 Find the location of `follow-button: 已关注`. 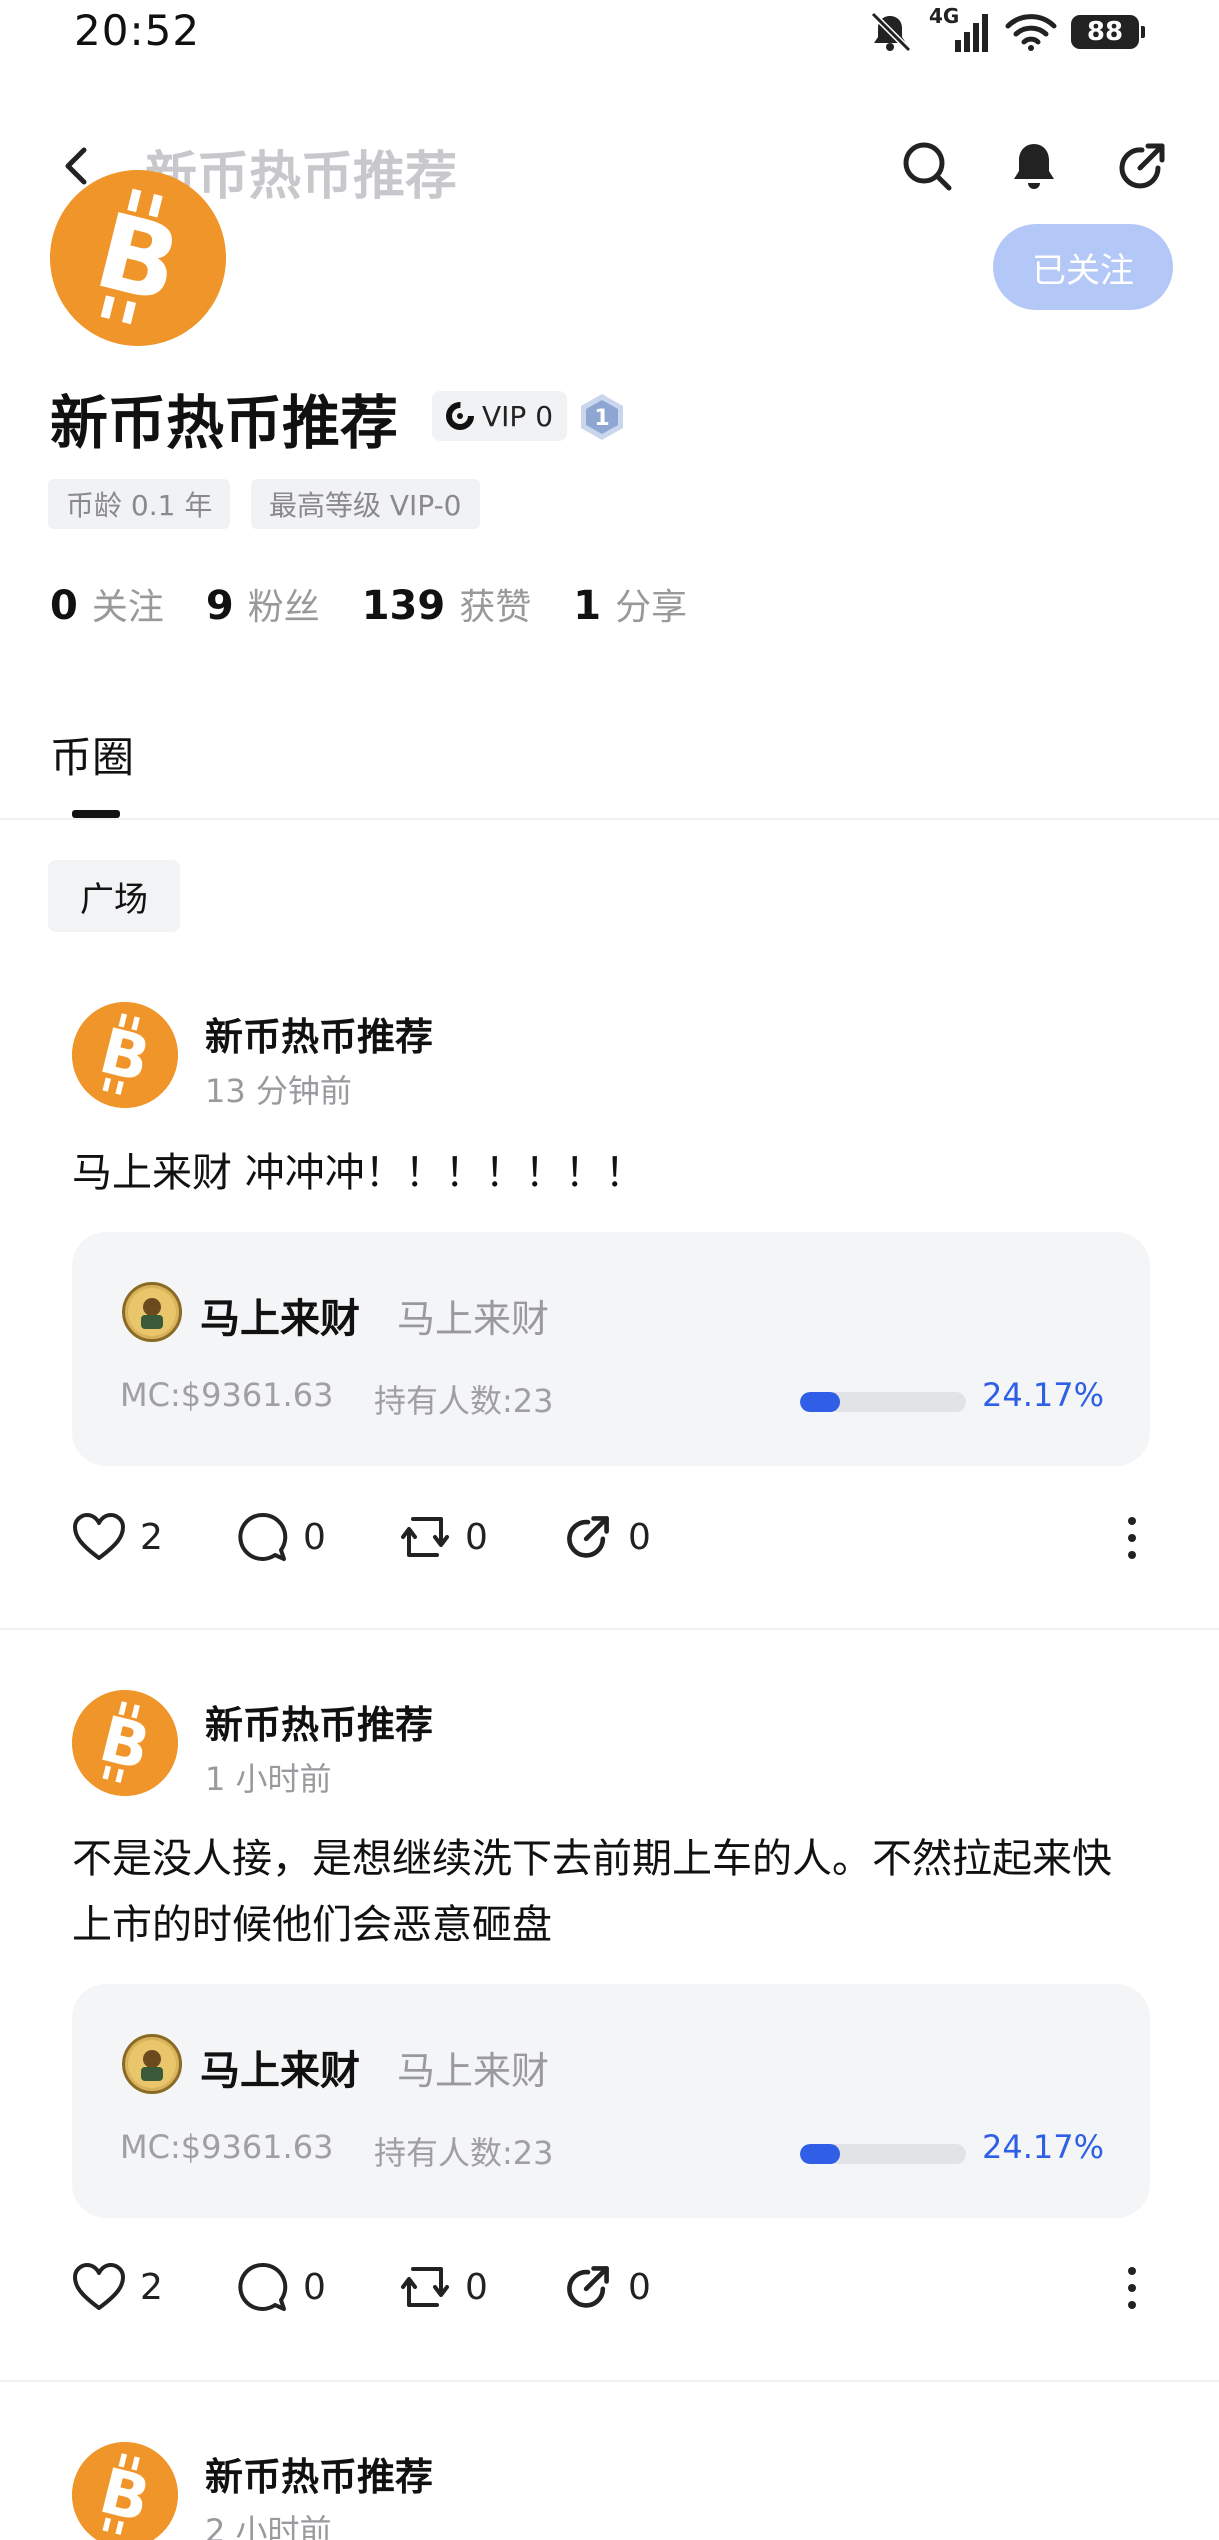

follow-button: 已关注 is located at coordinates (1083, 267).